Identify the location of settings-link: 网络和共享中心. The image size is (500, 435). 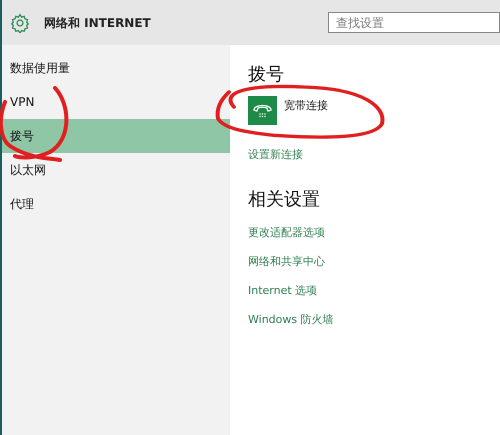
(286, 262).